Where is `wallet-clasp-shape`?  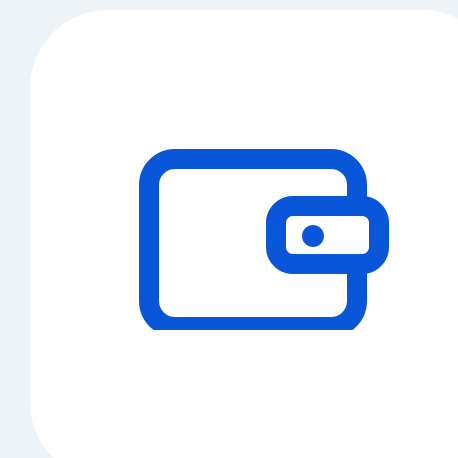
wallet-clasp-shape is located at coordinates (327, 235).